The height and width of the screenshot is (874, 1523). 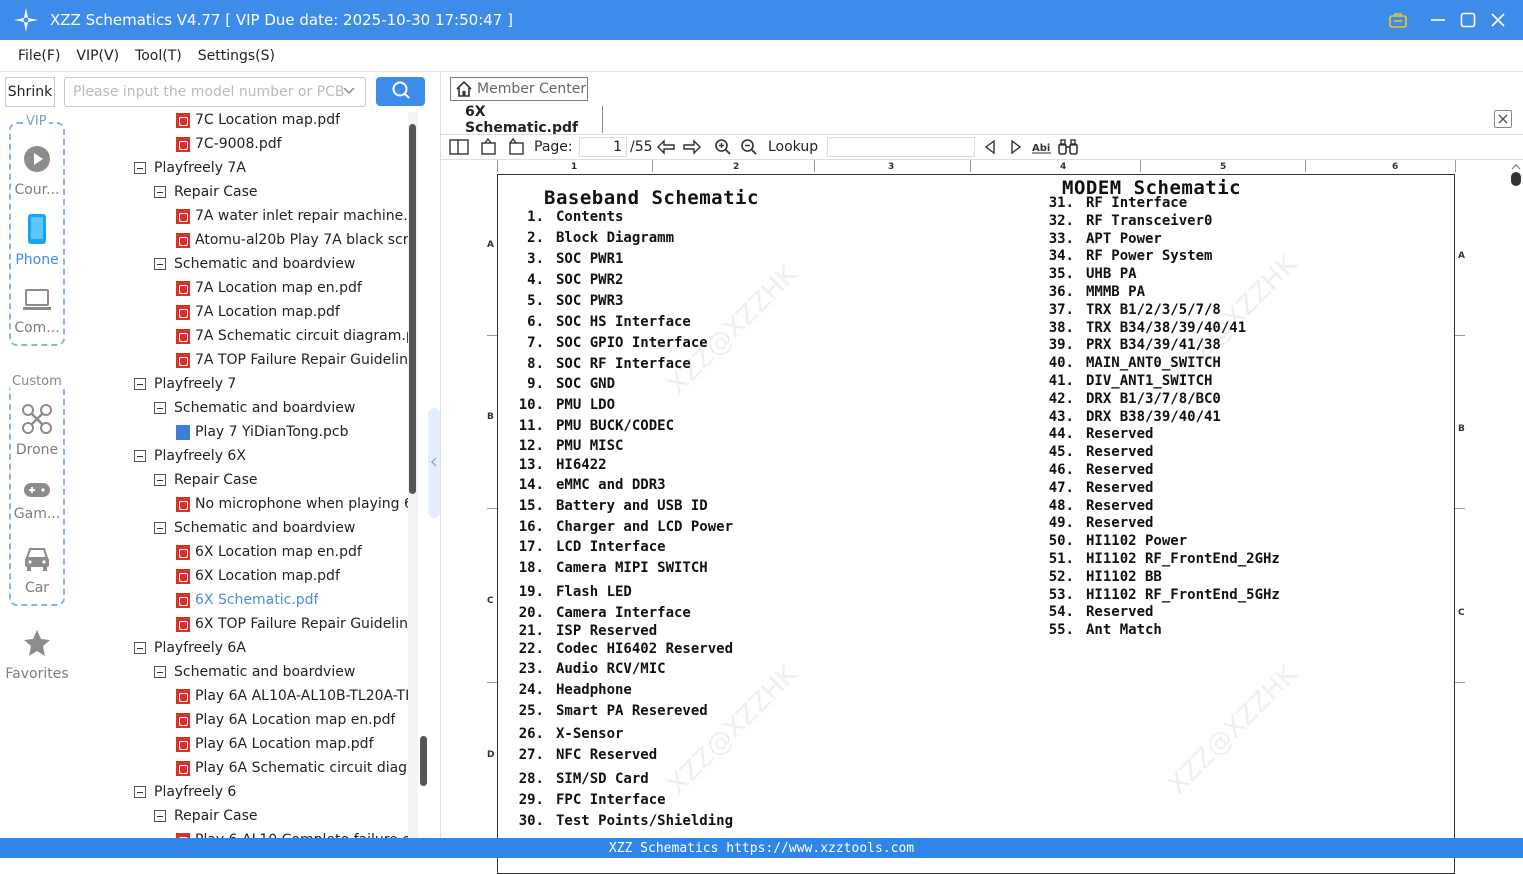 I want to click on tree-file: 6X Schematic.pdf, so click(x=292, y=600).